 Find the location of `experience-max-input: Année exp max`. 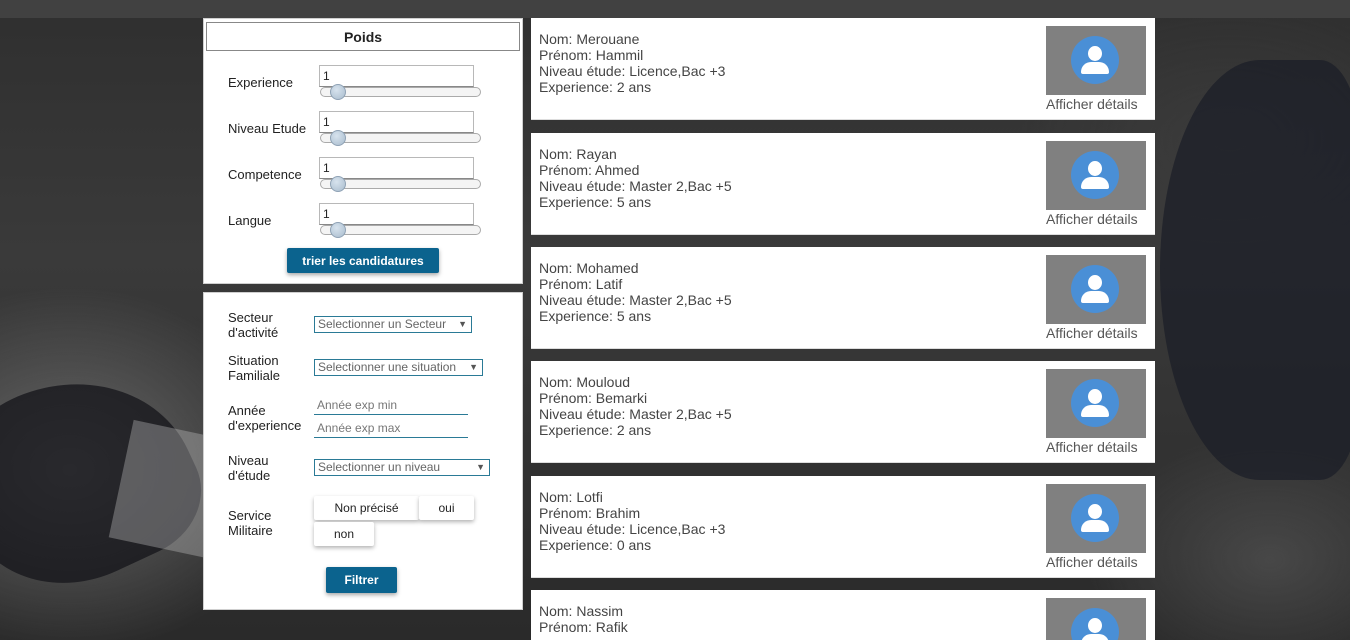

experience-max-input: Année exp max is located at coordinates (391, 428).